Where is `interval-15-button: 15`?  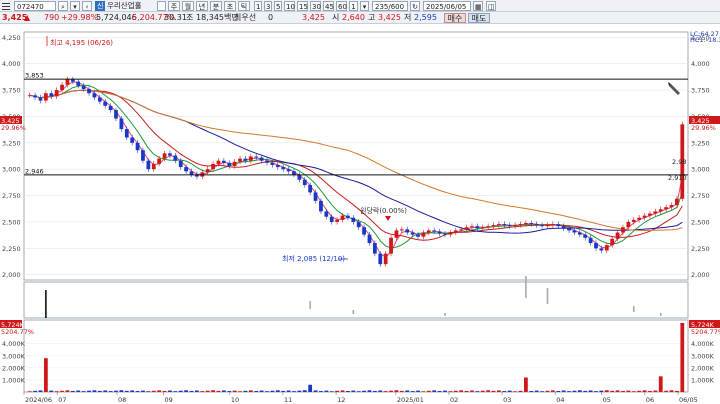 interval-15-button: 15 is located at coordinates (302, 6).